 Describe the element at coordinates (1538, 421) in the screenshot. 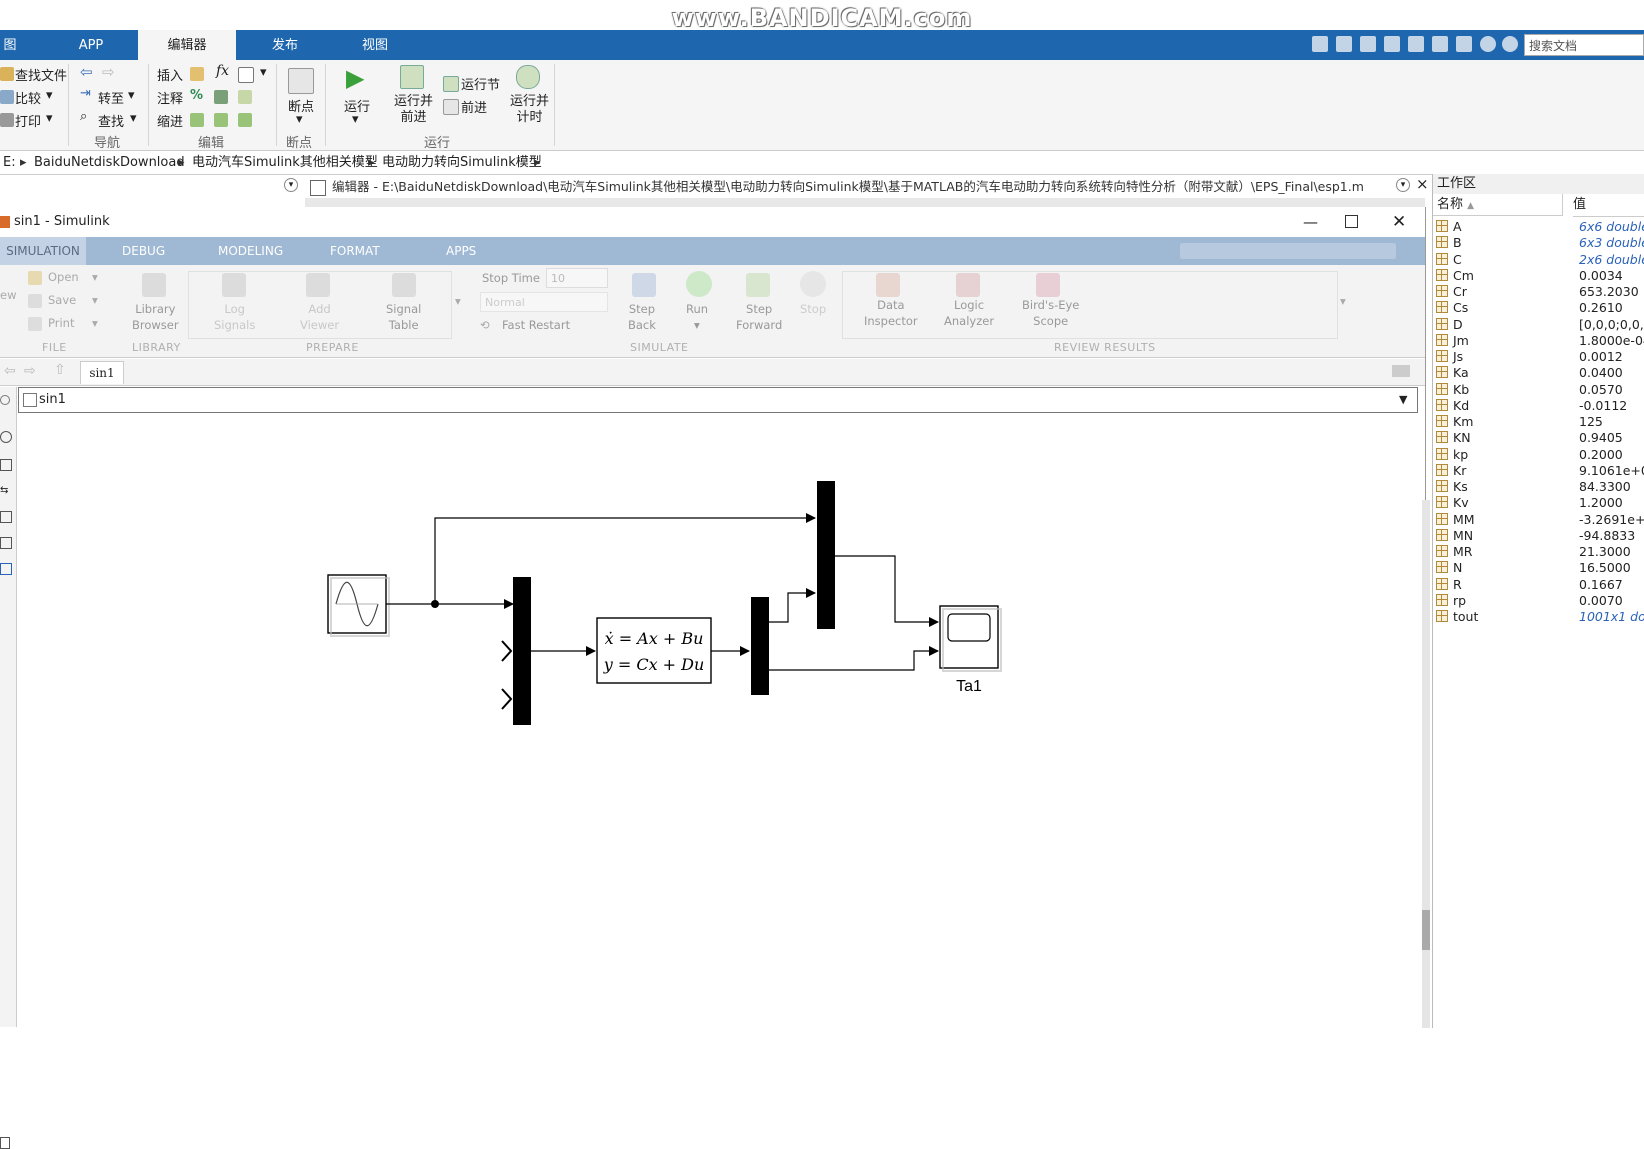

I see `workspace-variable-row: Km 125` at that location.